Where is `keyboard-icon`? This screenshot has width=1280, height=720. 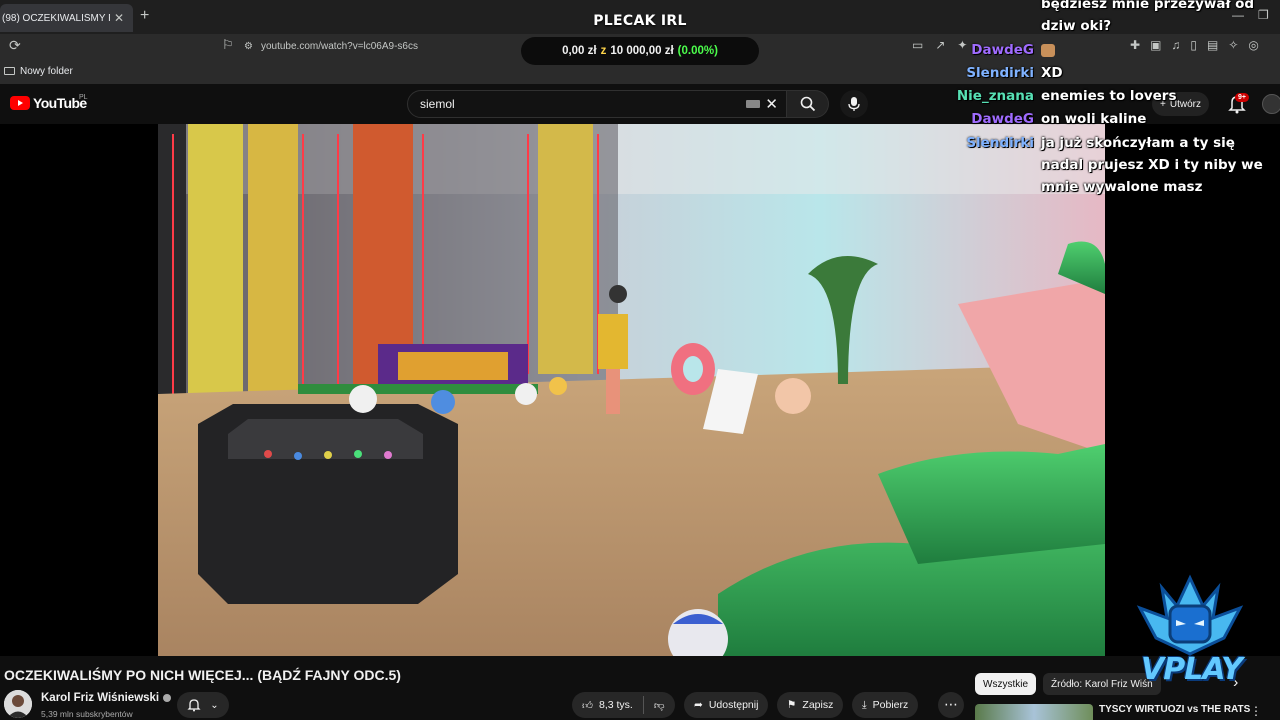 keyboard-icon is located at coordinates (753, 104).